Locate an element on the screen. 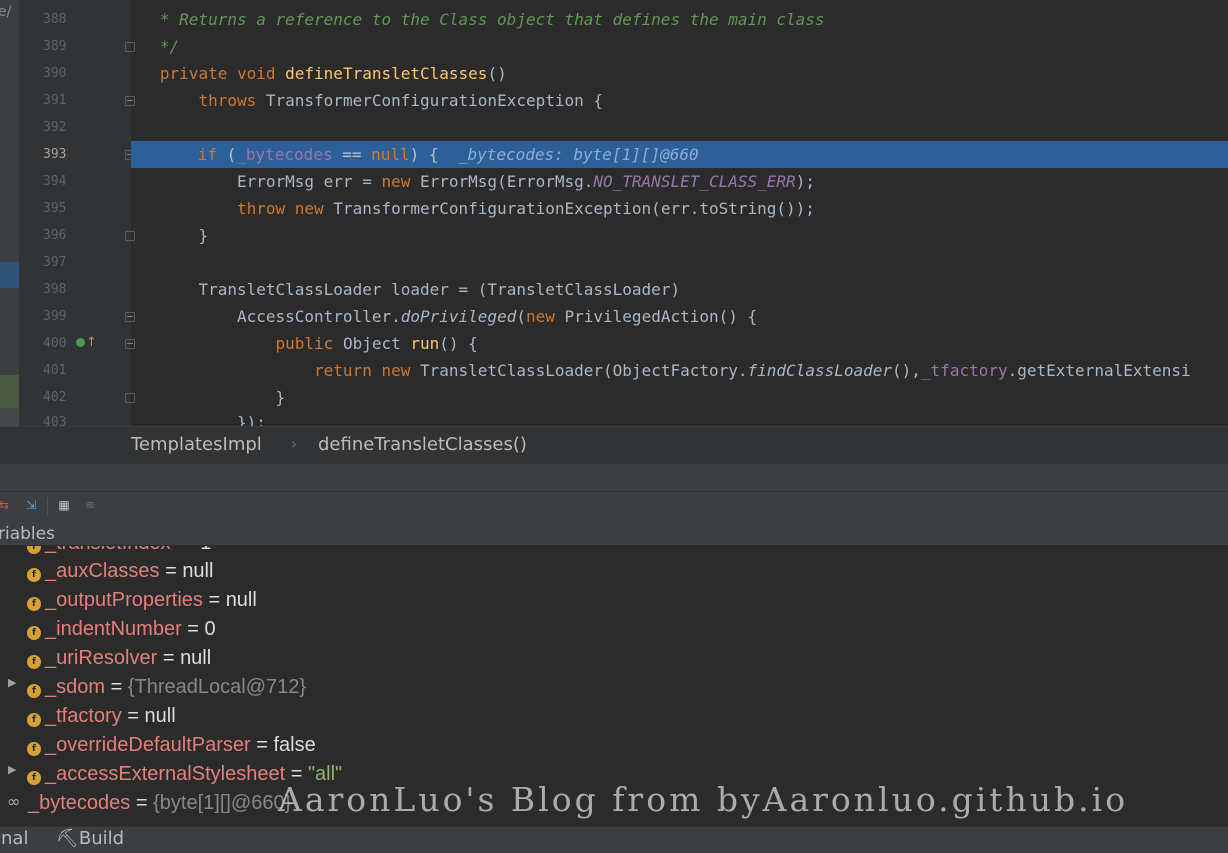 This screenshot has height=853, width=1228. line-number: 391 is located at coordinates (55, 100).